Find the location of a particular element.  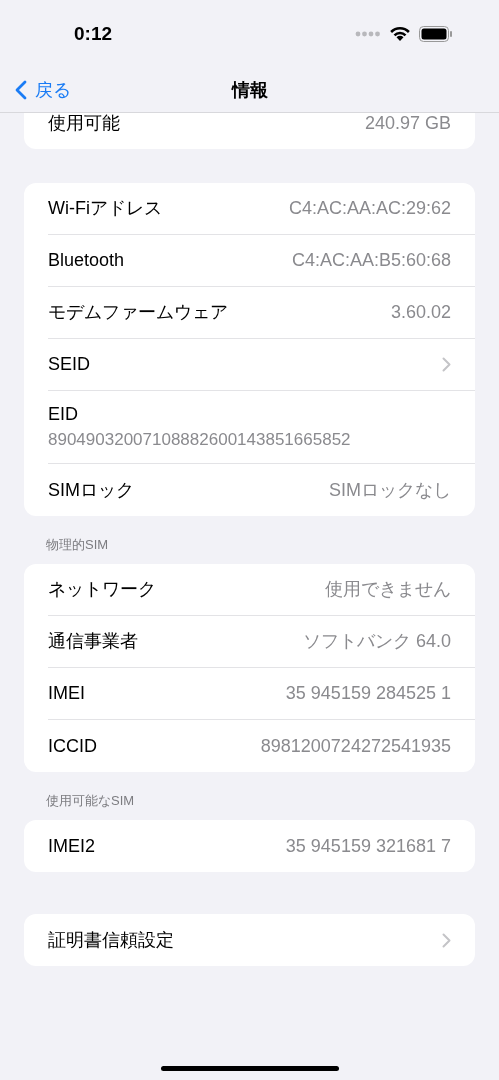

back-button: 戻る is located at coordinates (35, 90).